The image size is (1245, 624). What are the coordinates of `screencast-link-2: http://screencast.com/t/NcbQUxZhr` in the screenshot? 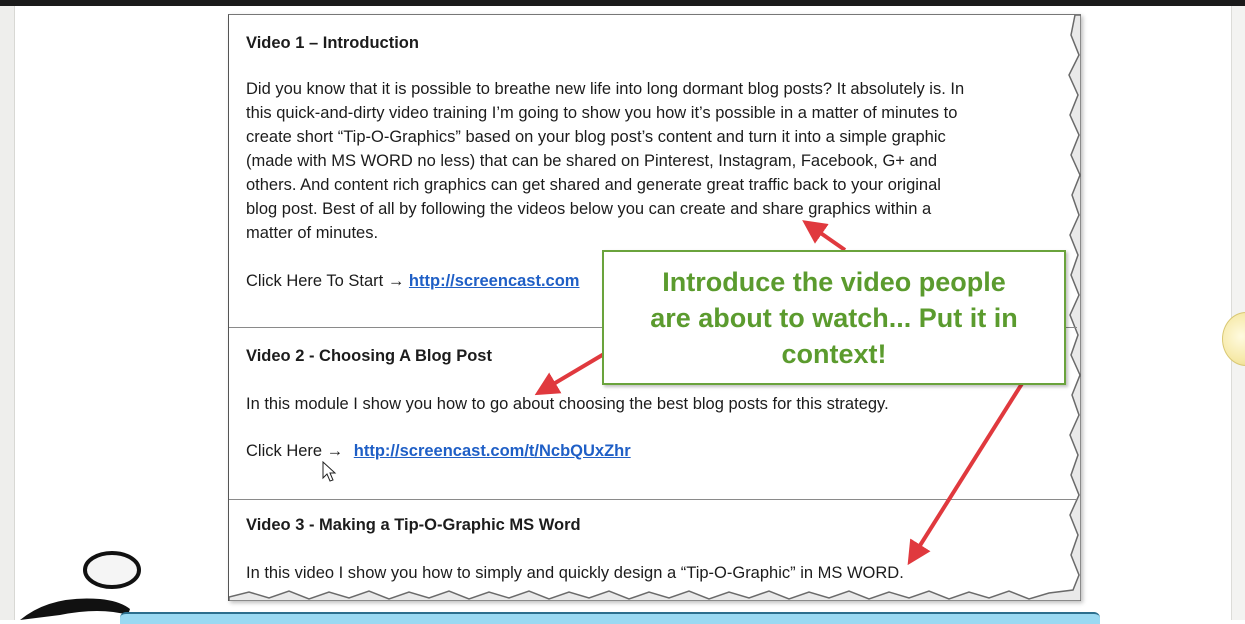 It's located at (492, 451).